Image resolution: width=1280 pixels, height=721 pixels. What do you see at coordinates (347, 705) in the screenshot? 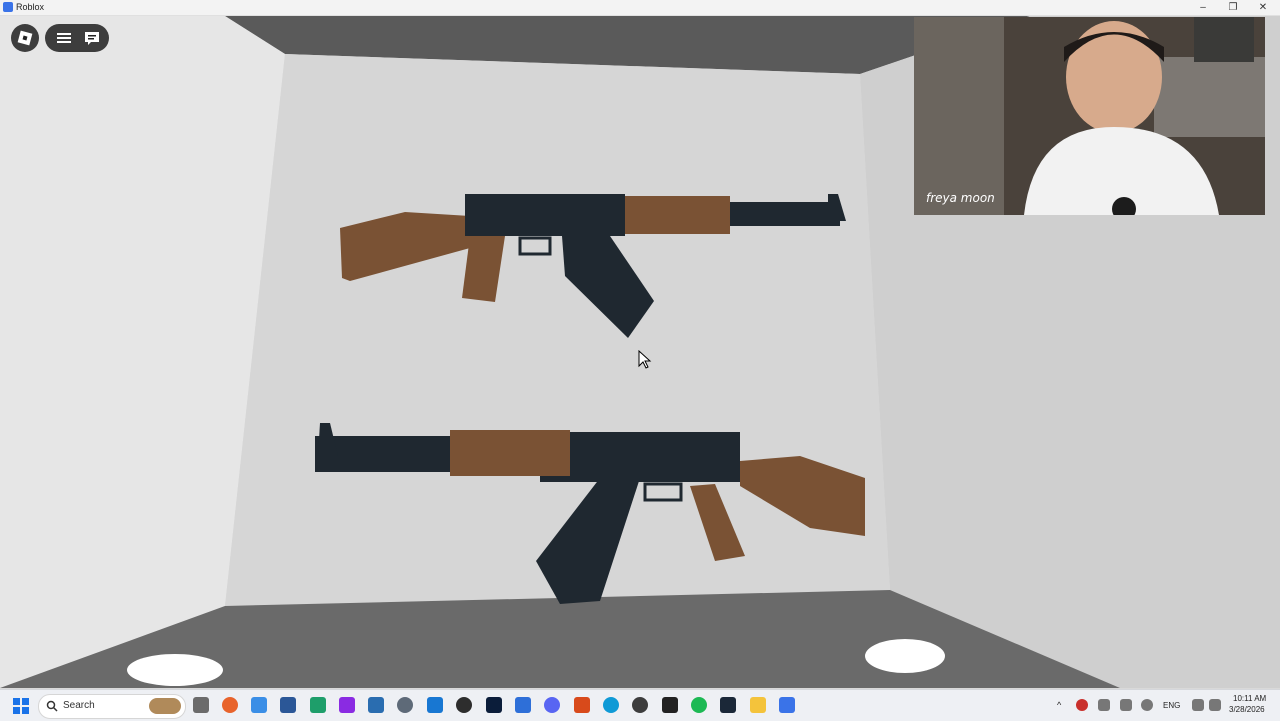
I see `media-icon` at bounding box center [347, 705].